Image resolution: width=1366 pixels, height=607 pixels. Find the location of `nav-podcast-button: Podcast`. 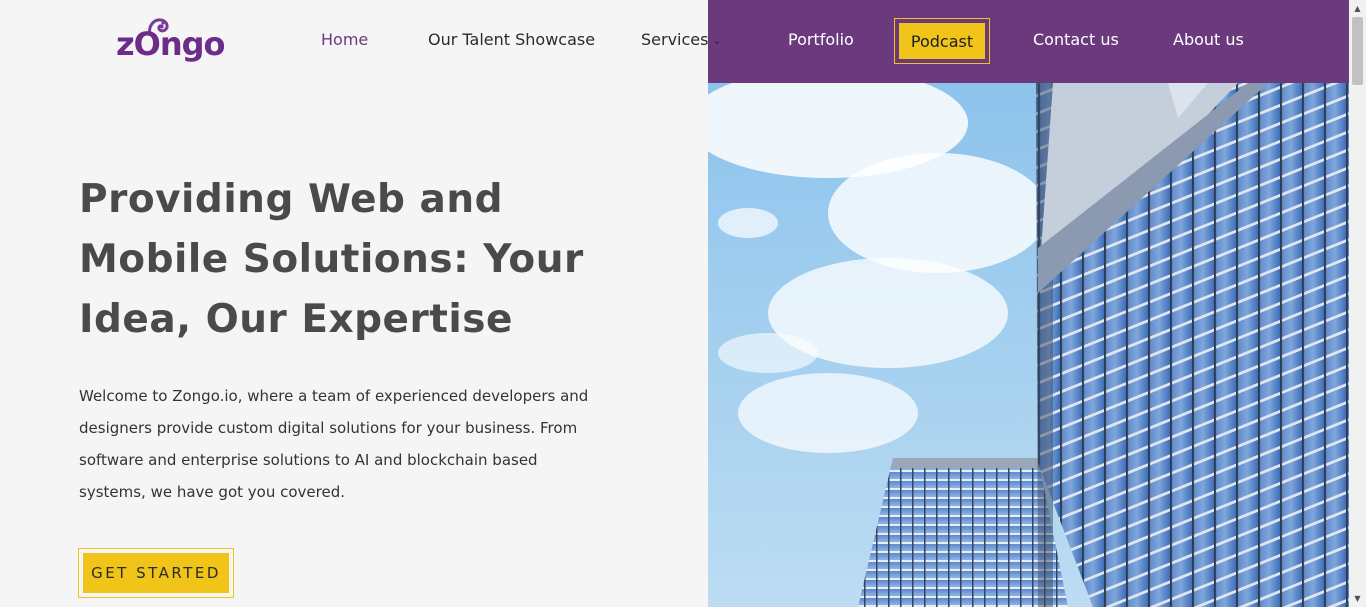

nav-podcast-button: Podcast is located at coordinates (942, 41).